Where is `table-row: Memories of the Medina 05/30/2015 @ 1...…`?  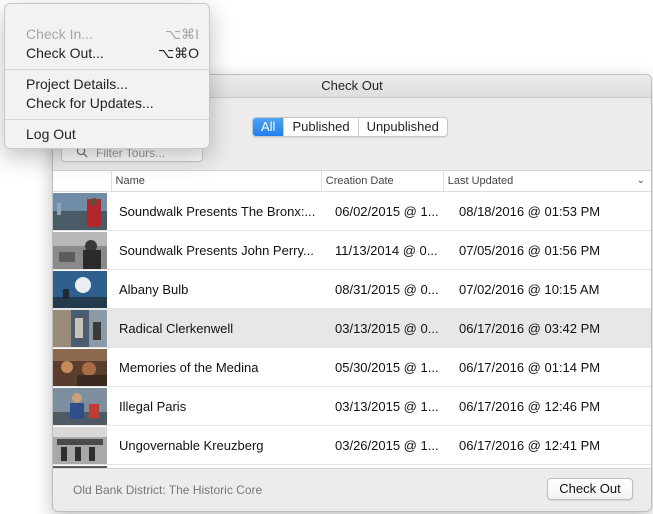 table-row: Memories of the Medina 05/30/2015 @ 1...… is located at coordinates (352, 367).